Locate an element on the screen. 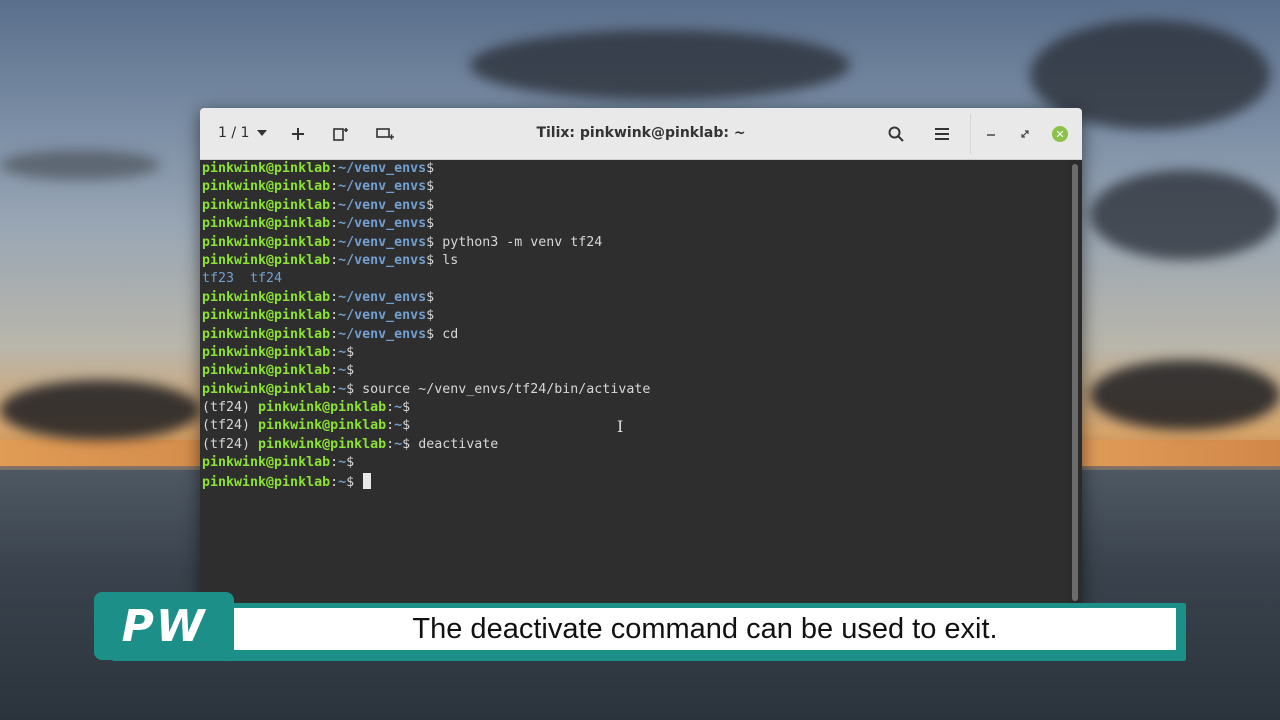 The image size is (1280, 720). text-cursor is located at coordinates (367, 480).